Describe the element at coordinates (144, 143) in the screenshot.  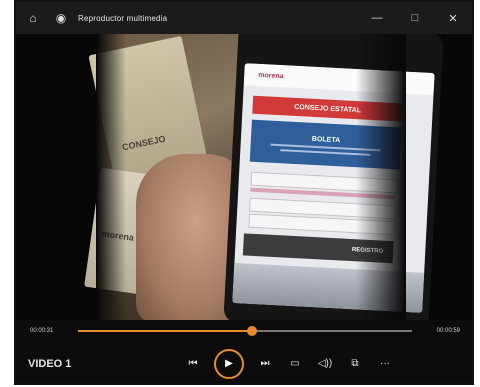
I see `bill-text: CONSEJO` at that location.